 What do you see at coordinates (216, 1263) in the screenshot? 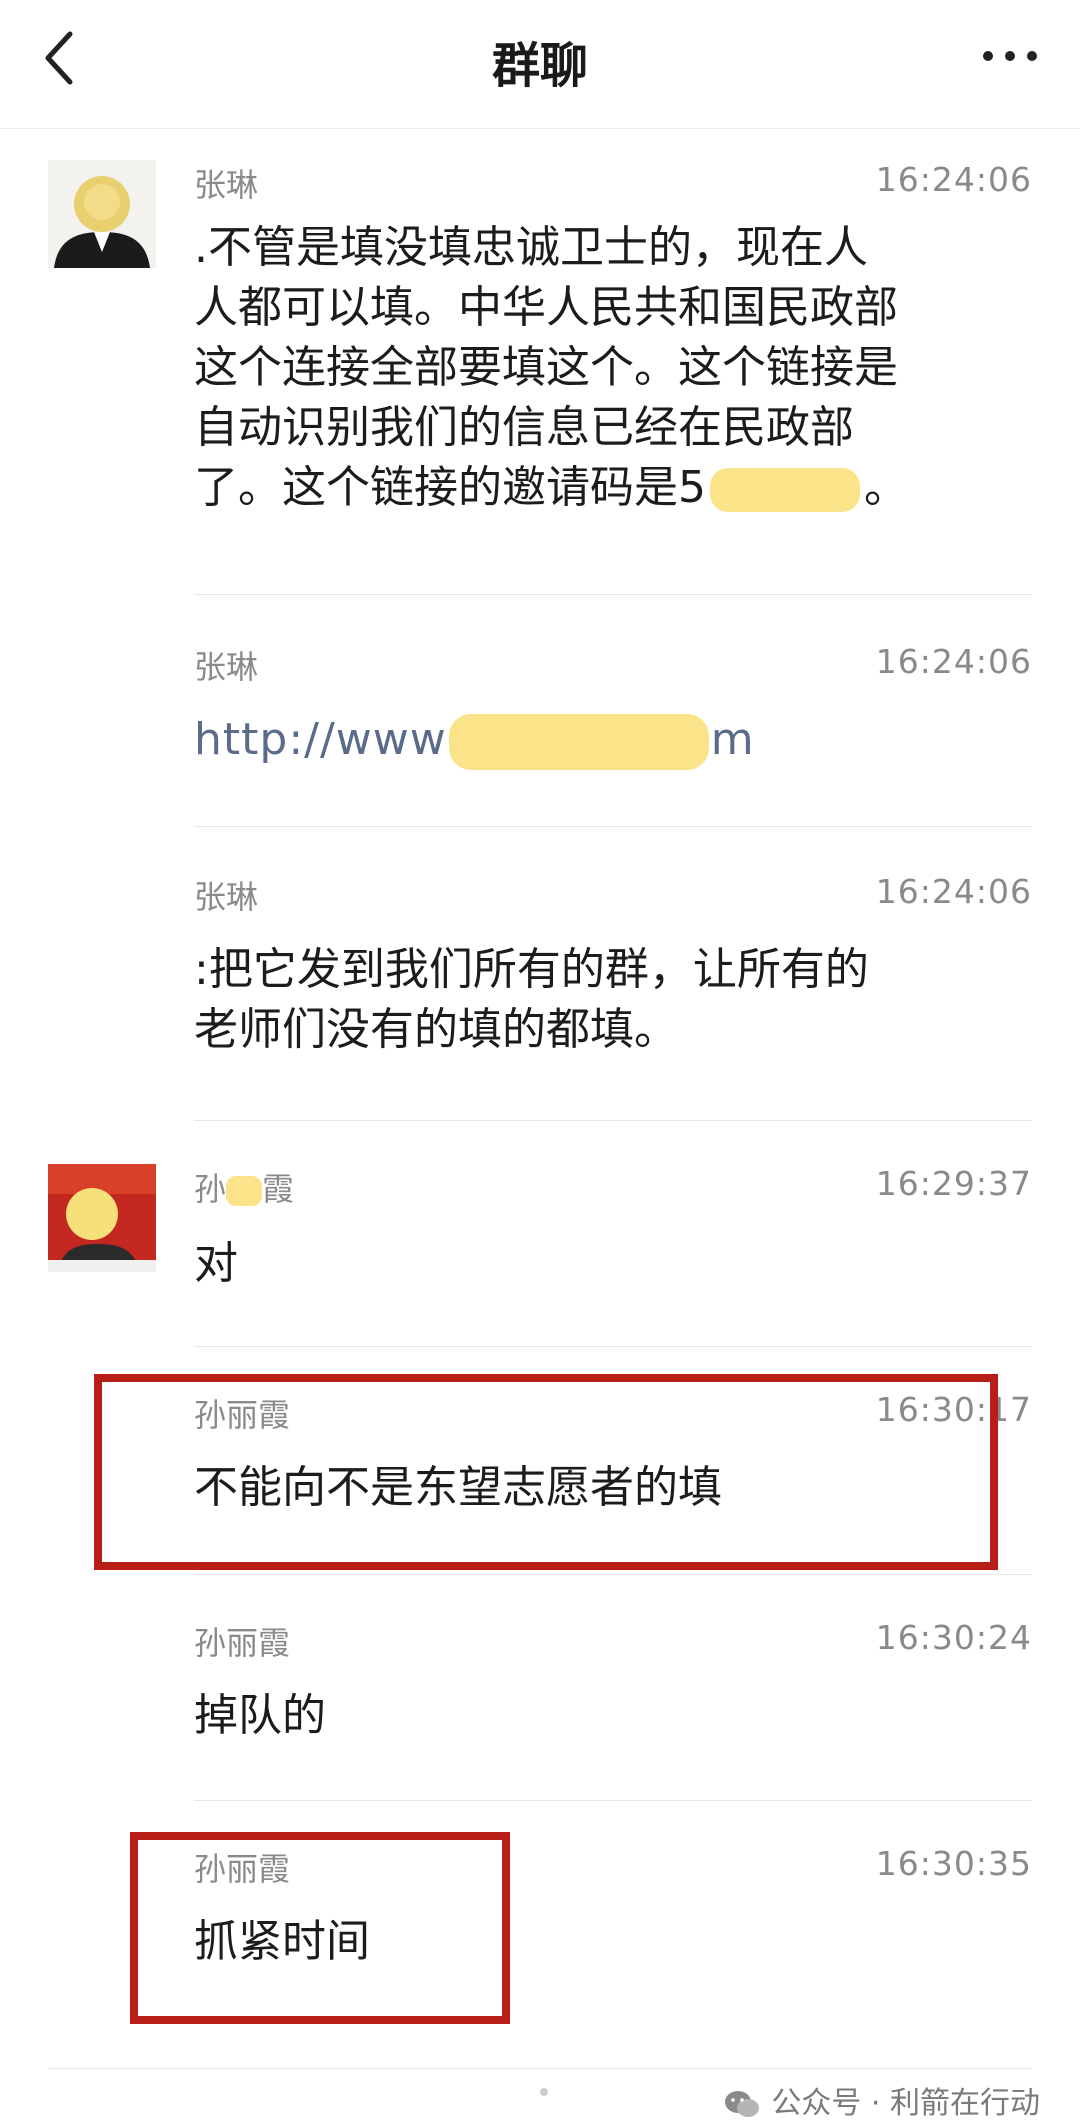
I see `message-text: 对` at bounding box center [216, 1263].